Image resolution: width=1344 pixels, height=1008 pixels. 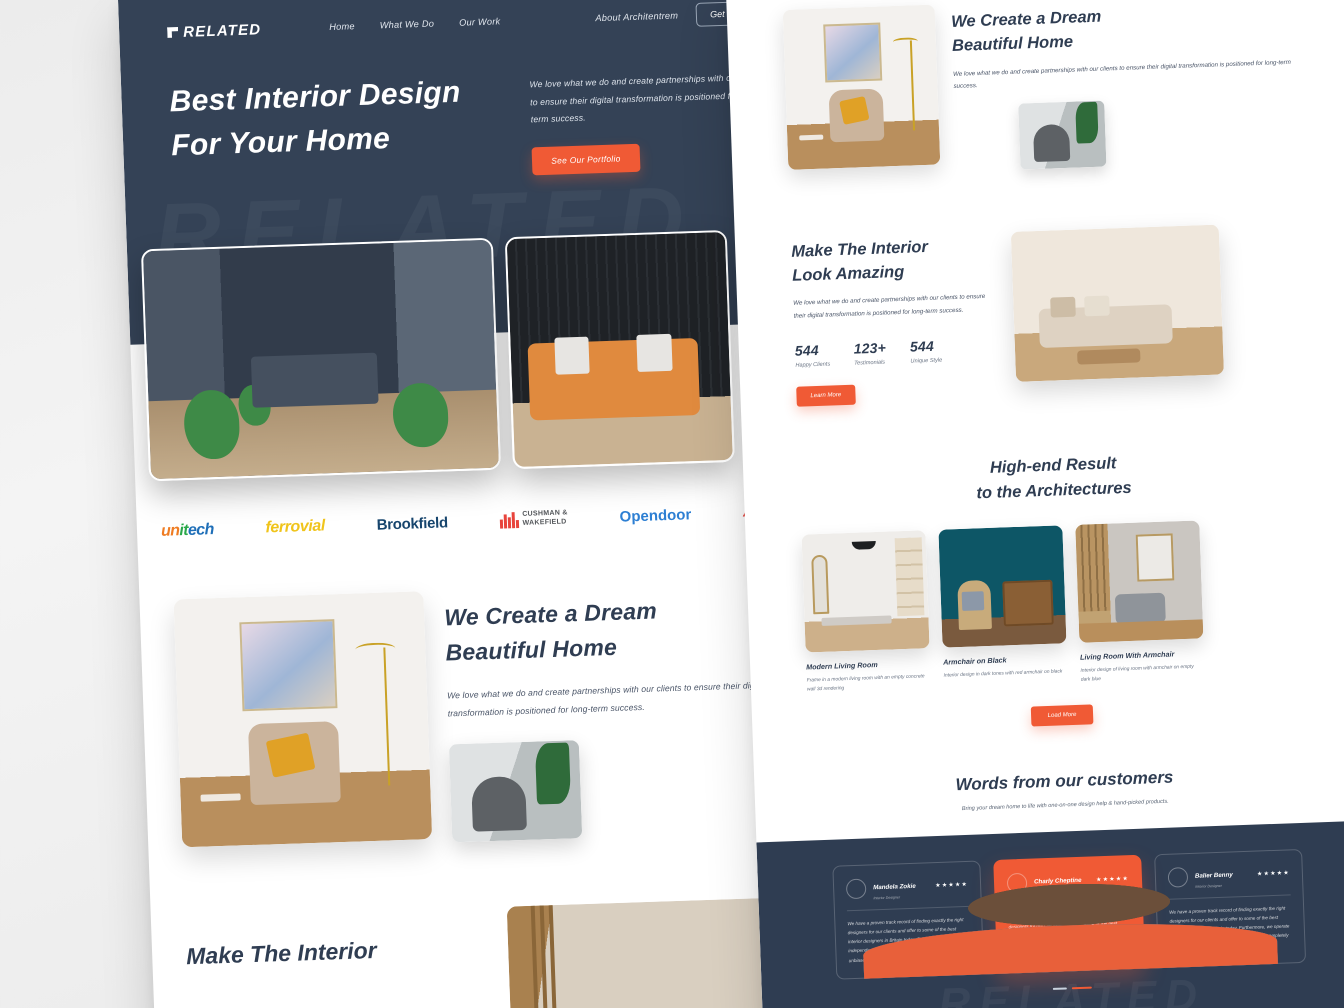 I want to click on carousel-dot, so click(x=1059, y=989).